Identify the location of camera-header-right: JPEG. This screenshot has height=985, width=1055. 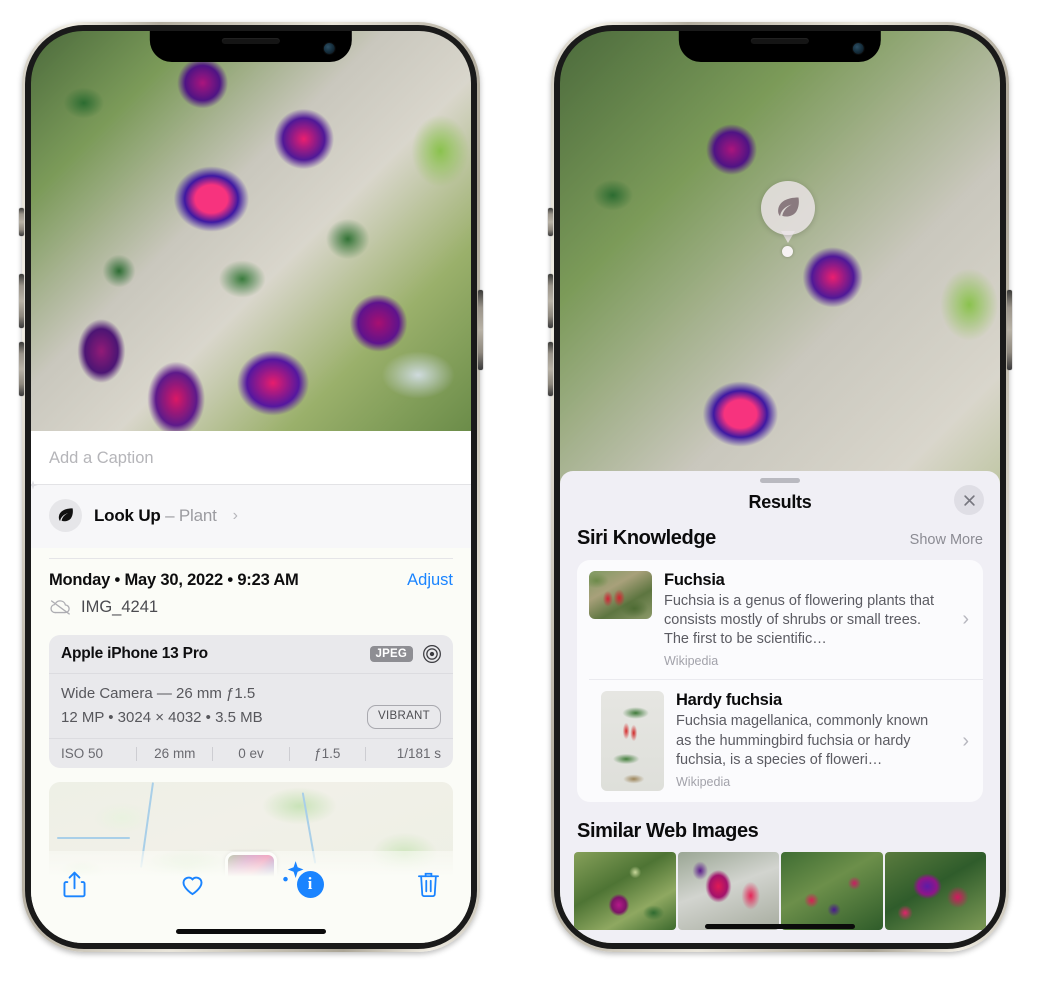
(405, 654).